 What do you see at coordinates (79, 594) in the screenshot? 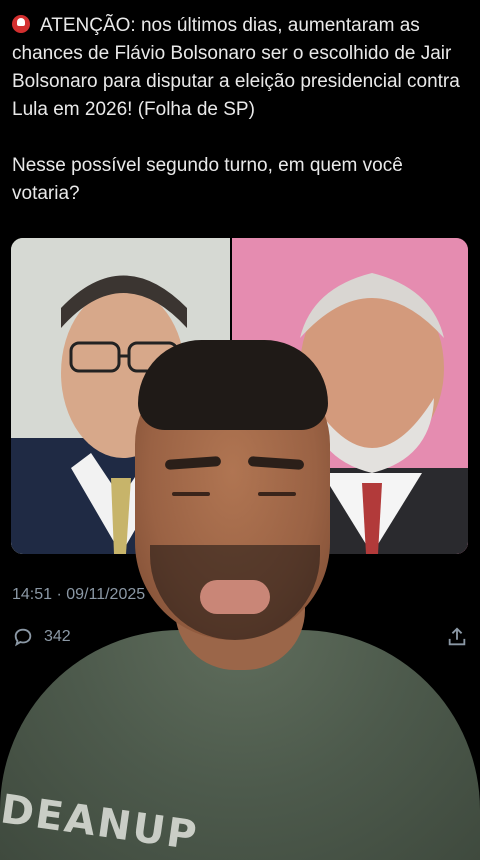
I see `tweet-timestamp: 14:51 · 09/11/2025` at bounding box center [79, 594].